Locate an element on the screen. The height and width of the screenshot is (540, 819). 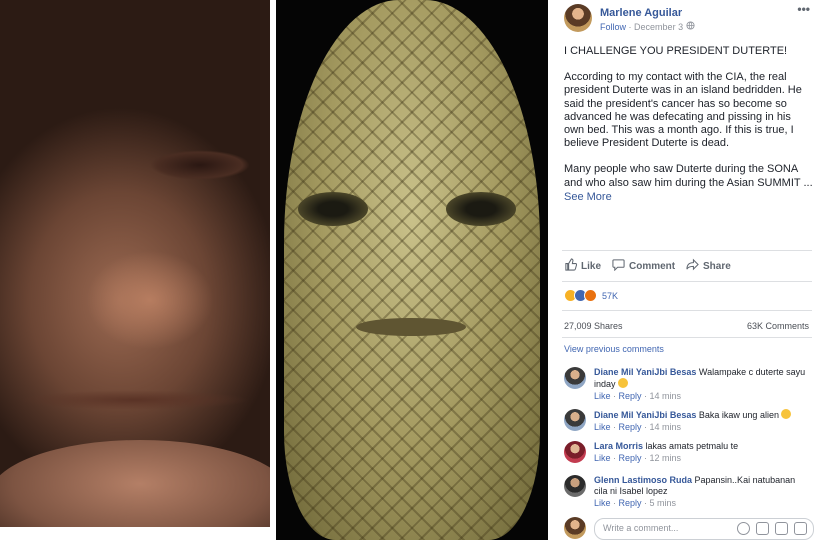
view-previous-comments-link: View previous comments is located at coordinates (614, 349).